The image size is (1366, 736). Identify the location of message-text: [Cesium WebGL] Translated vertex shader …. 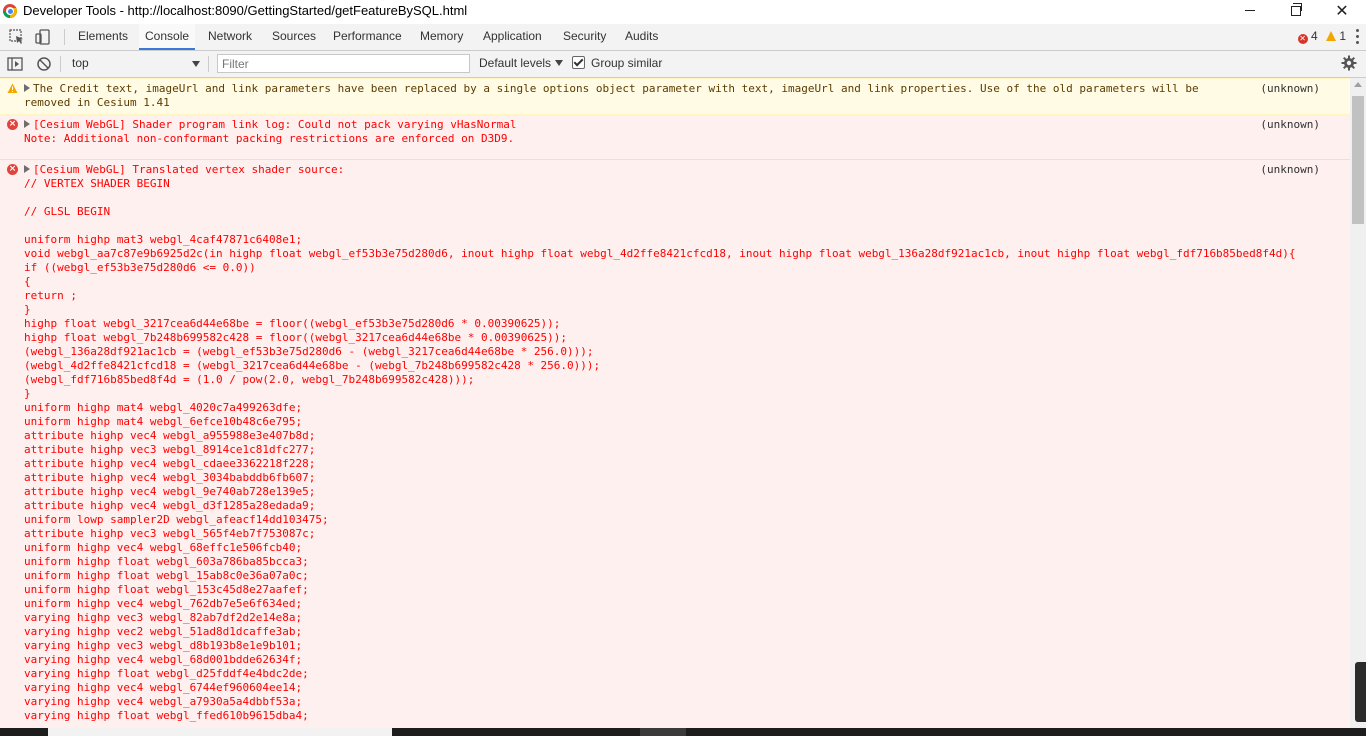
(675, 168).